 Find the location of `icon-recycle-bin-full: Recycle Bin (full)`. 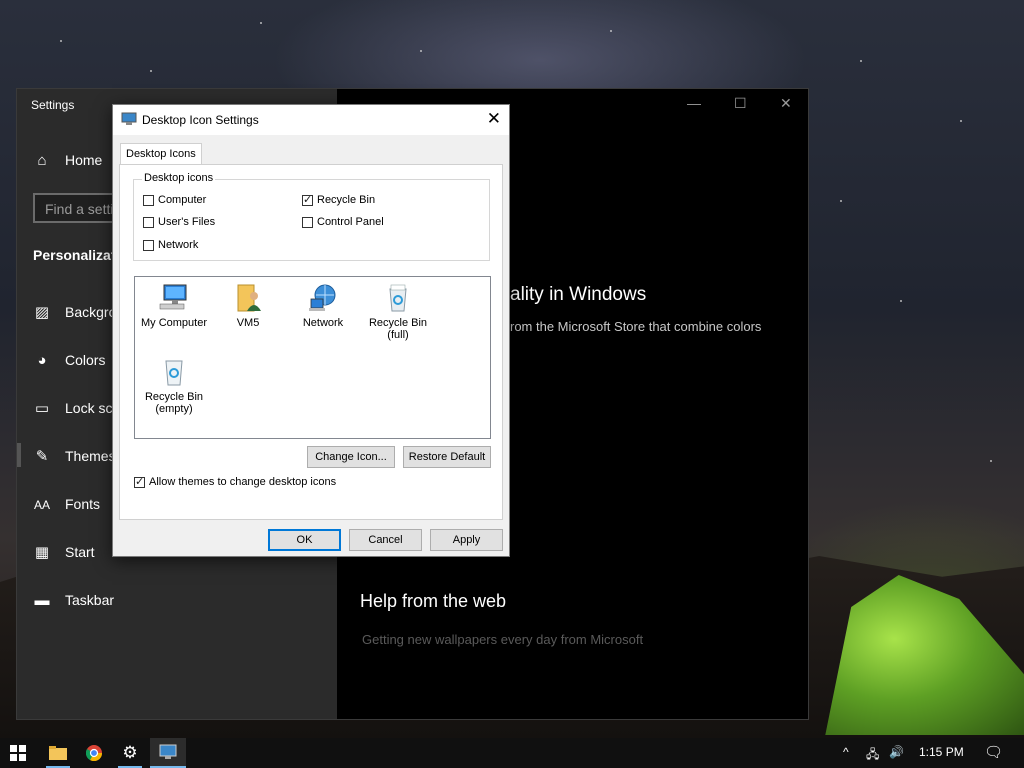

icon-recycle-bin-full: Recycle Bin (full) is located at coordinates (398, 312).